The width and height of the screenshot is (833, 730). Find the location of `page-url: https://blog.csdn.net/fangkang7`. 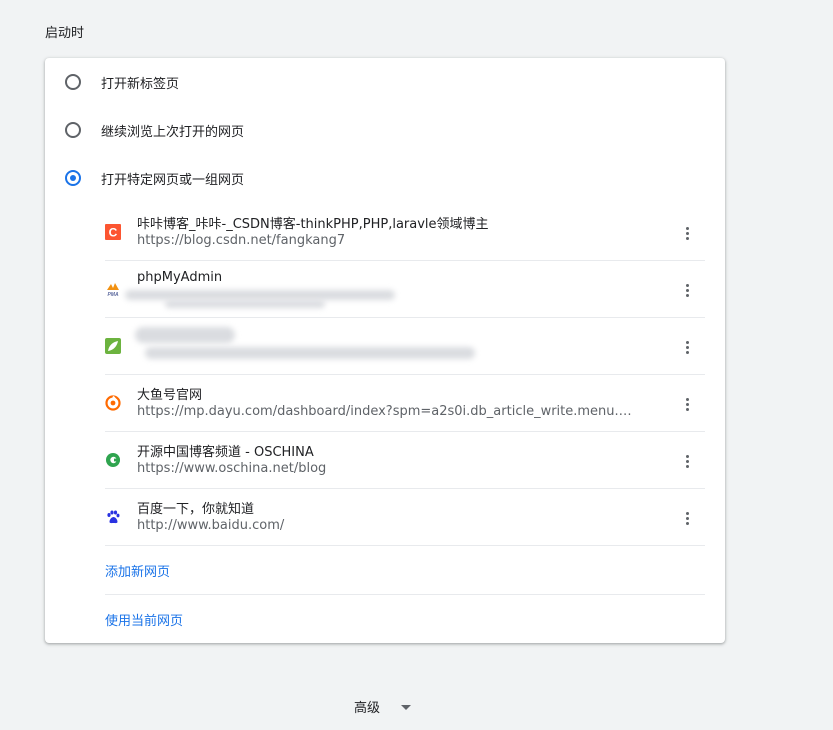

page-url: https://blog.csdn.net/fangkang7 is located at coordinates (241, 240).